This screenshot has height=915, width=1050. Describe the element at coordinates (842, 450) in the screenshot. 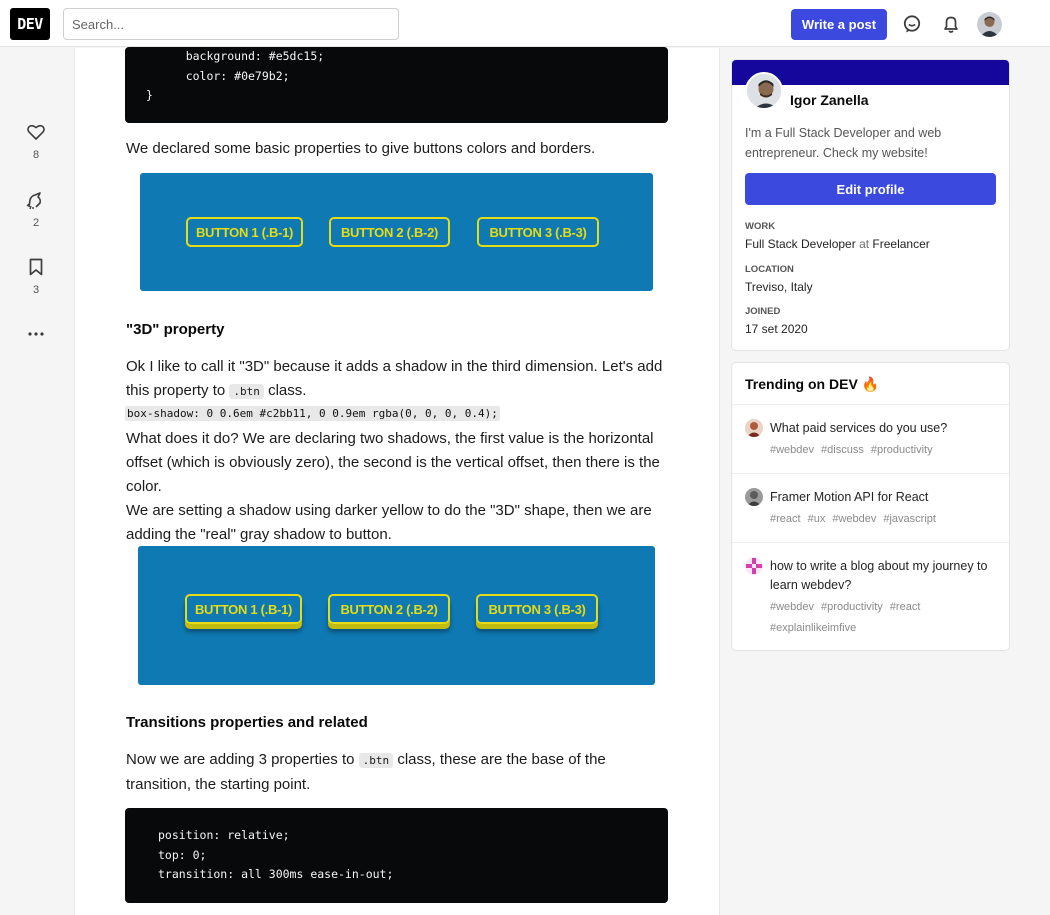

I see `tag: #discuss` at that location.